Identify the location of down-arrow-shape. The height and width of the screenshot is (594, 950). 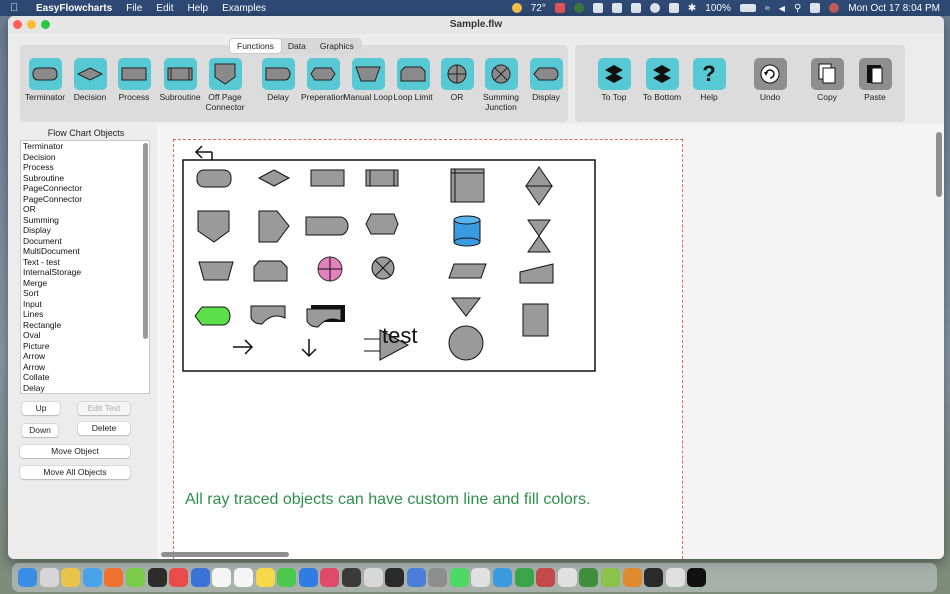
(309, 348).